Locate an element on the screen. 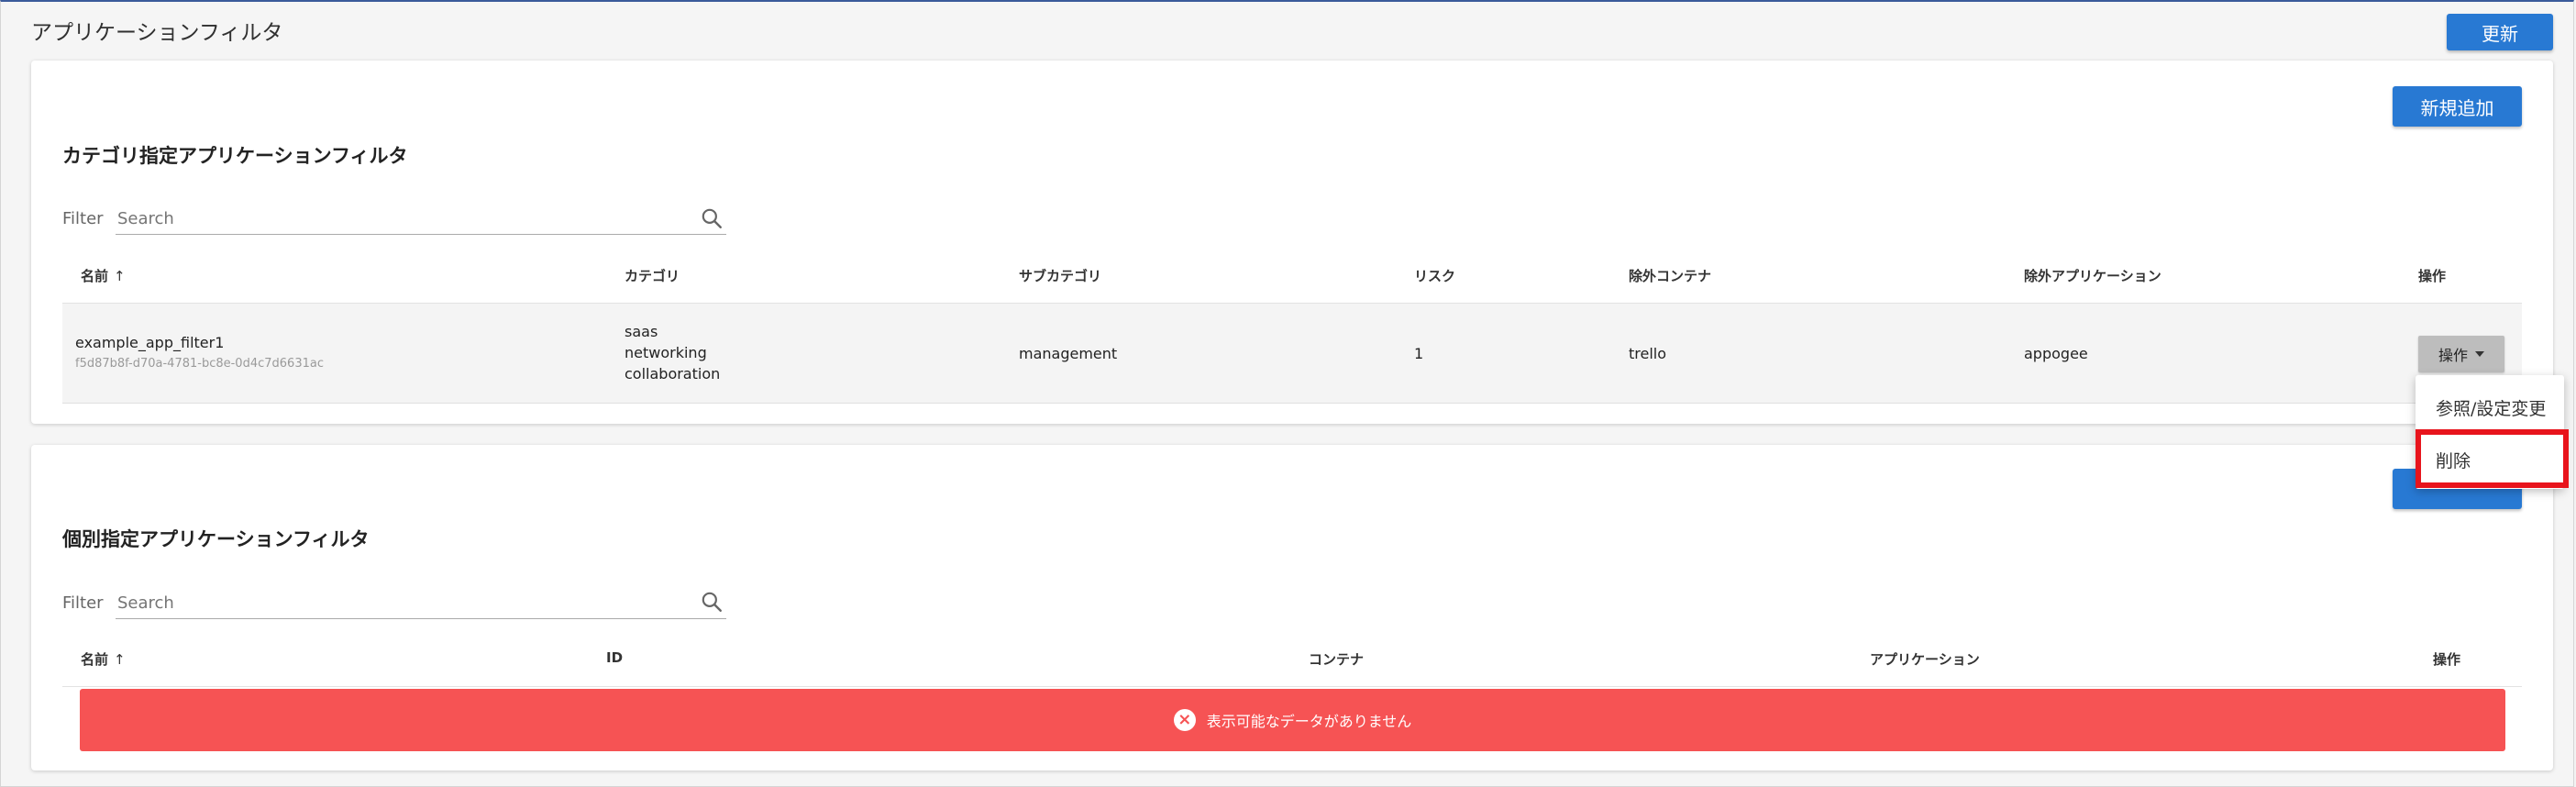  column-header-container: コンテナ is located at coordinates (1337, 659).